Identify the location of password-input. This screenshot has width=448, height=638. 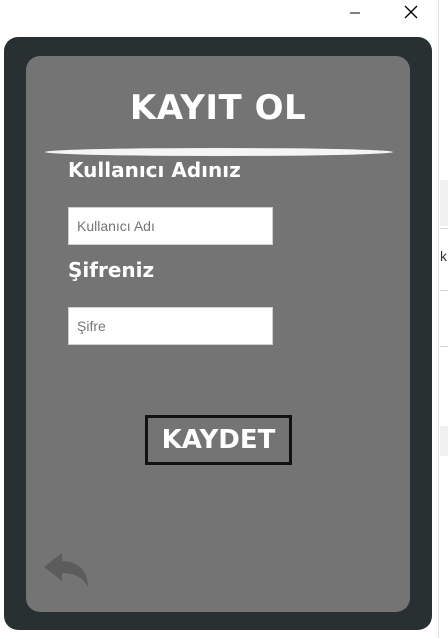
(170, 326).